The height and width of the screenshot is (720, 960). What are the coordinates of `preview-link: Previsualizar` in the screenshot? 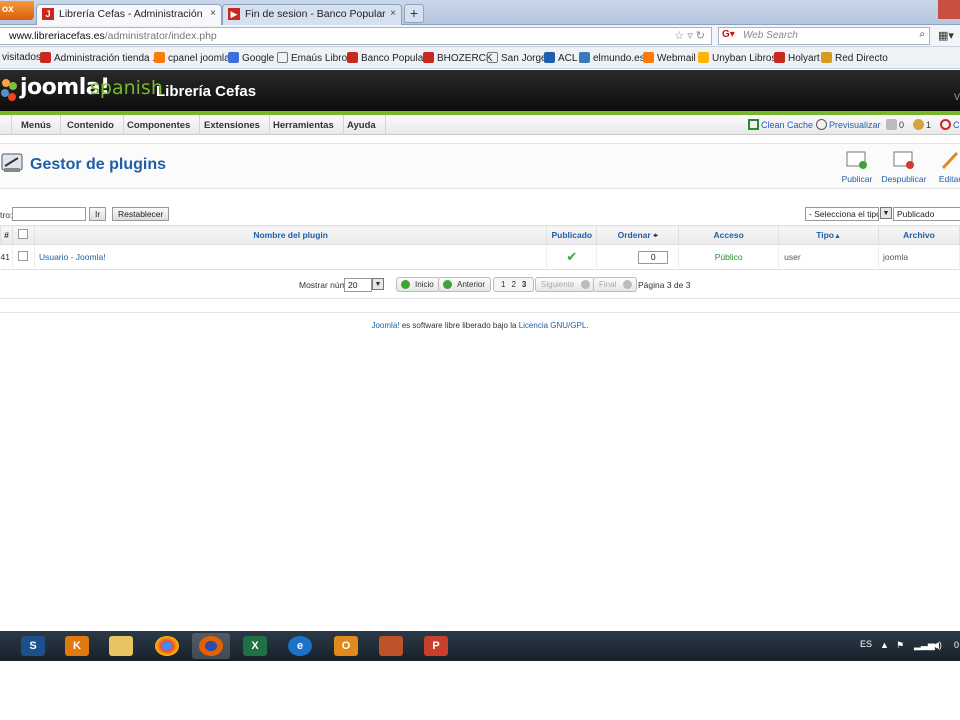 It's located at (848, 124).